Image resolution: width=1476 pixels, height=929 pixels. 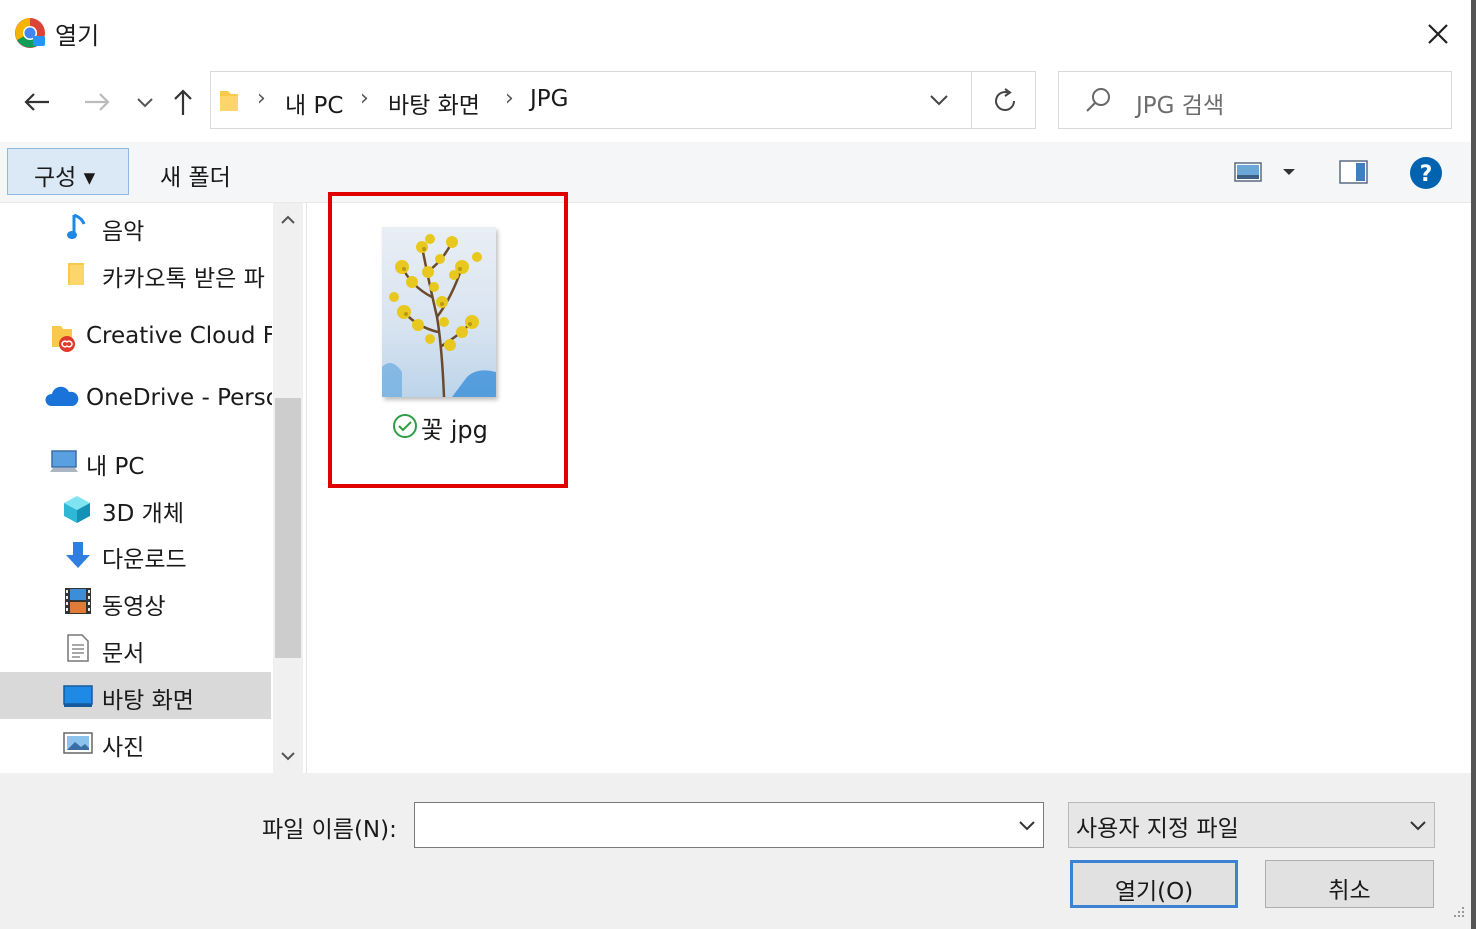 What do you see at coordinates (179, 336) in the screenshot?
I see `sidebar-item-creative-cloud: Creative Cloud Fil` at bounding box center [179, 336].